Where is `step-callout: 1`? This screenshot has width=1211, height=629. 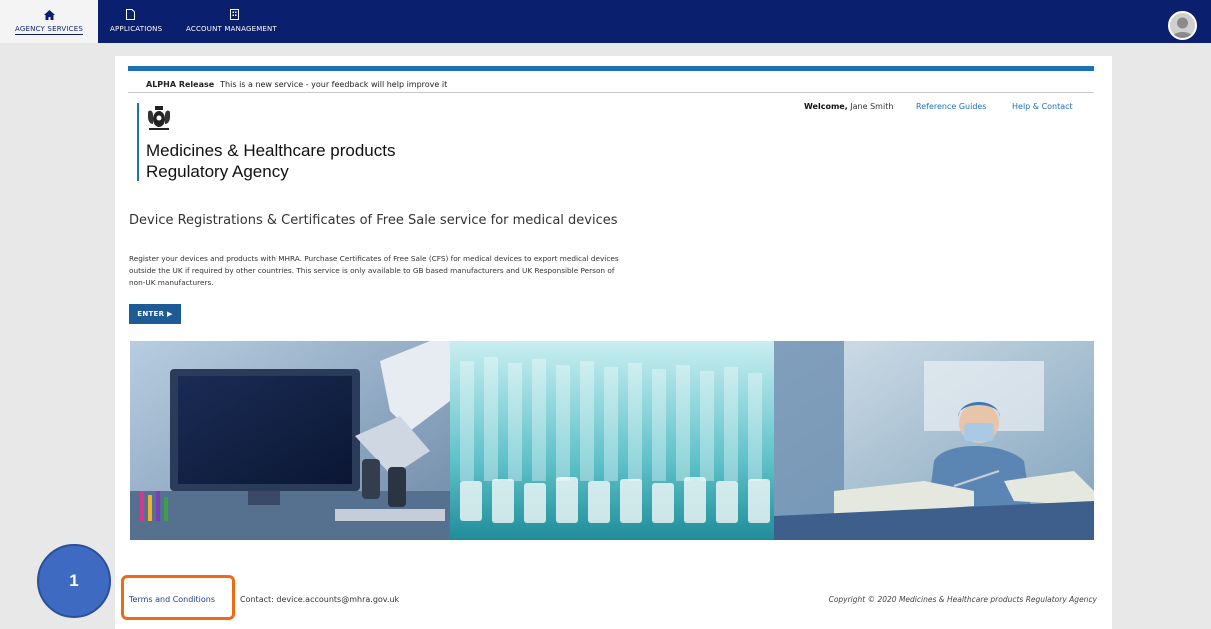 step-callout: 1 is located at coordinates (74, 581).